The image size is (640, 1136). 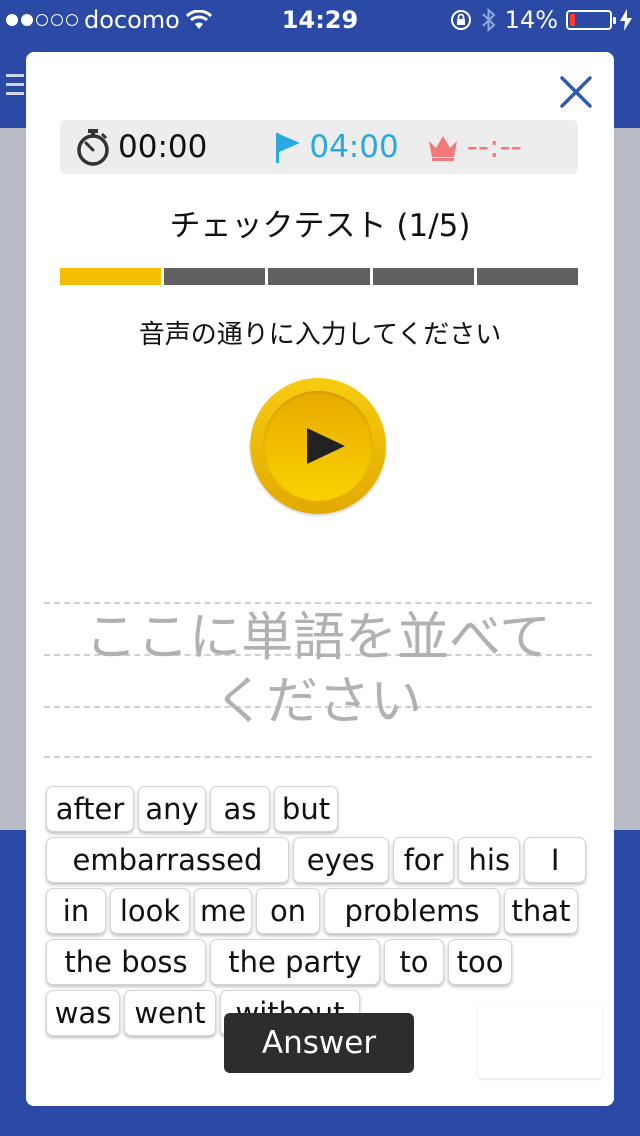 I want to click on word-chip-row: embarrassed eyes for his I, so click(x=316, y=860).